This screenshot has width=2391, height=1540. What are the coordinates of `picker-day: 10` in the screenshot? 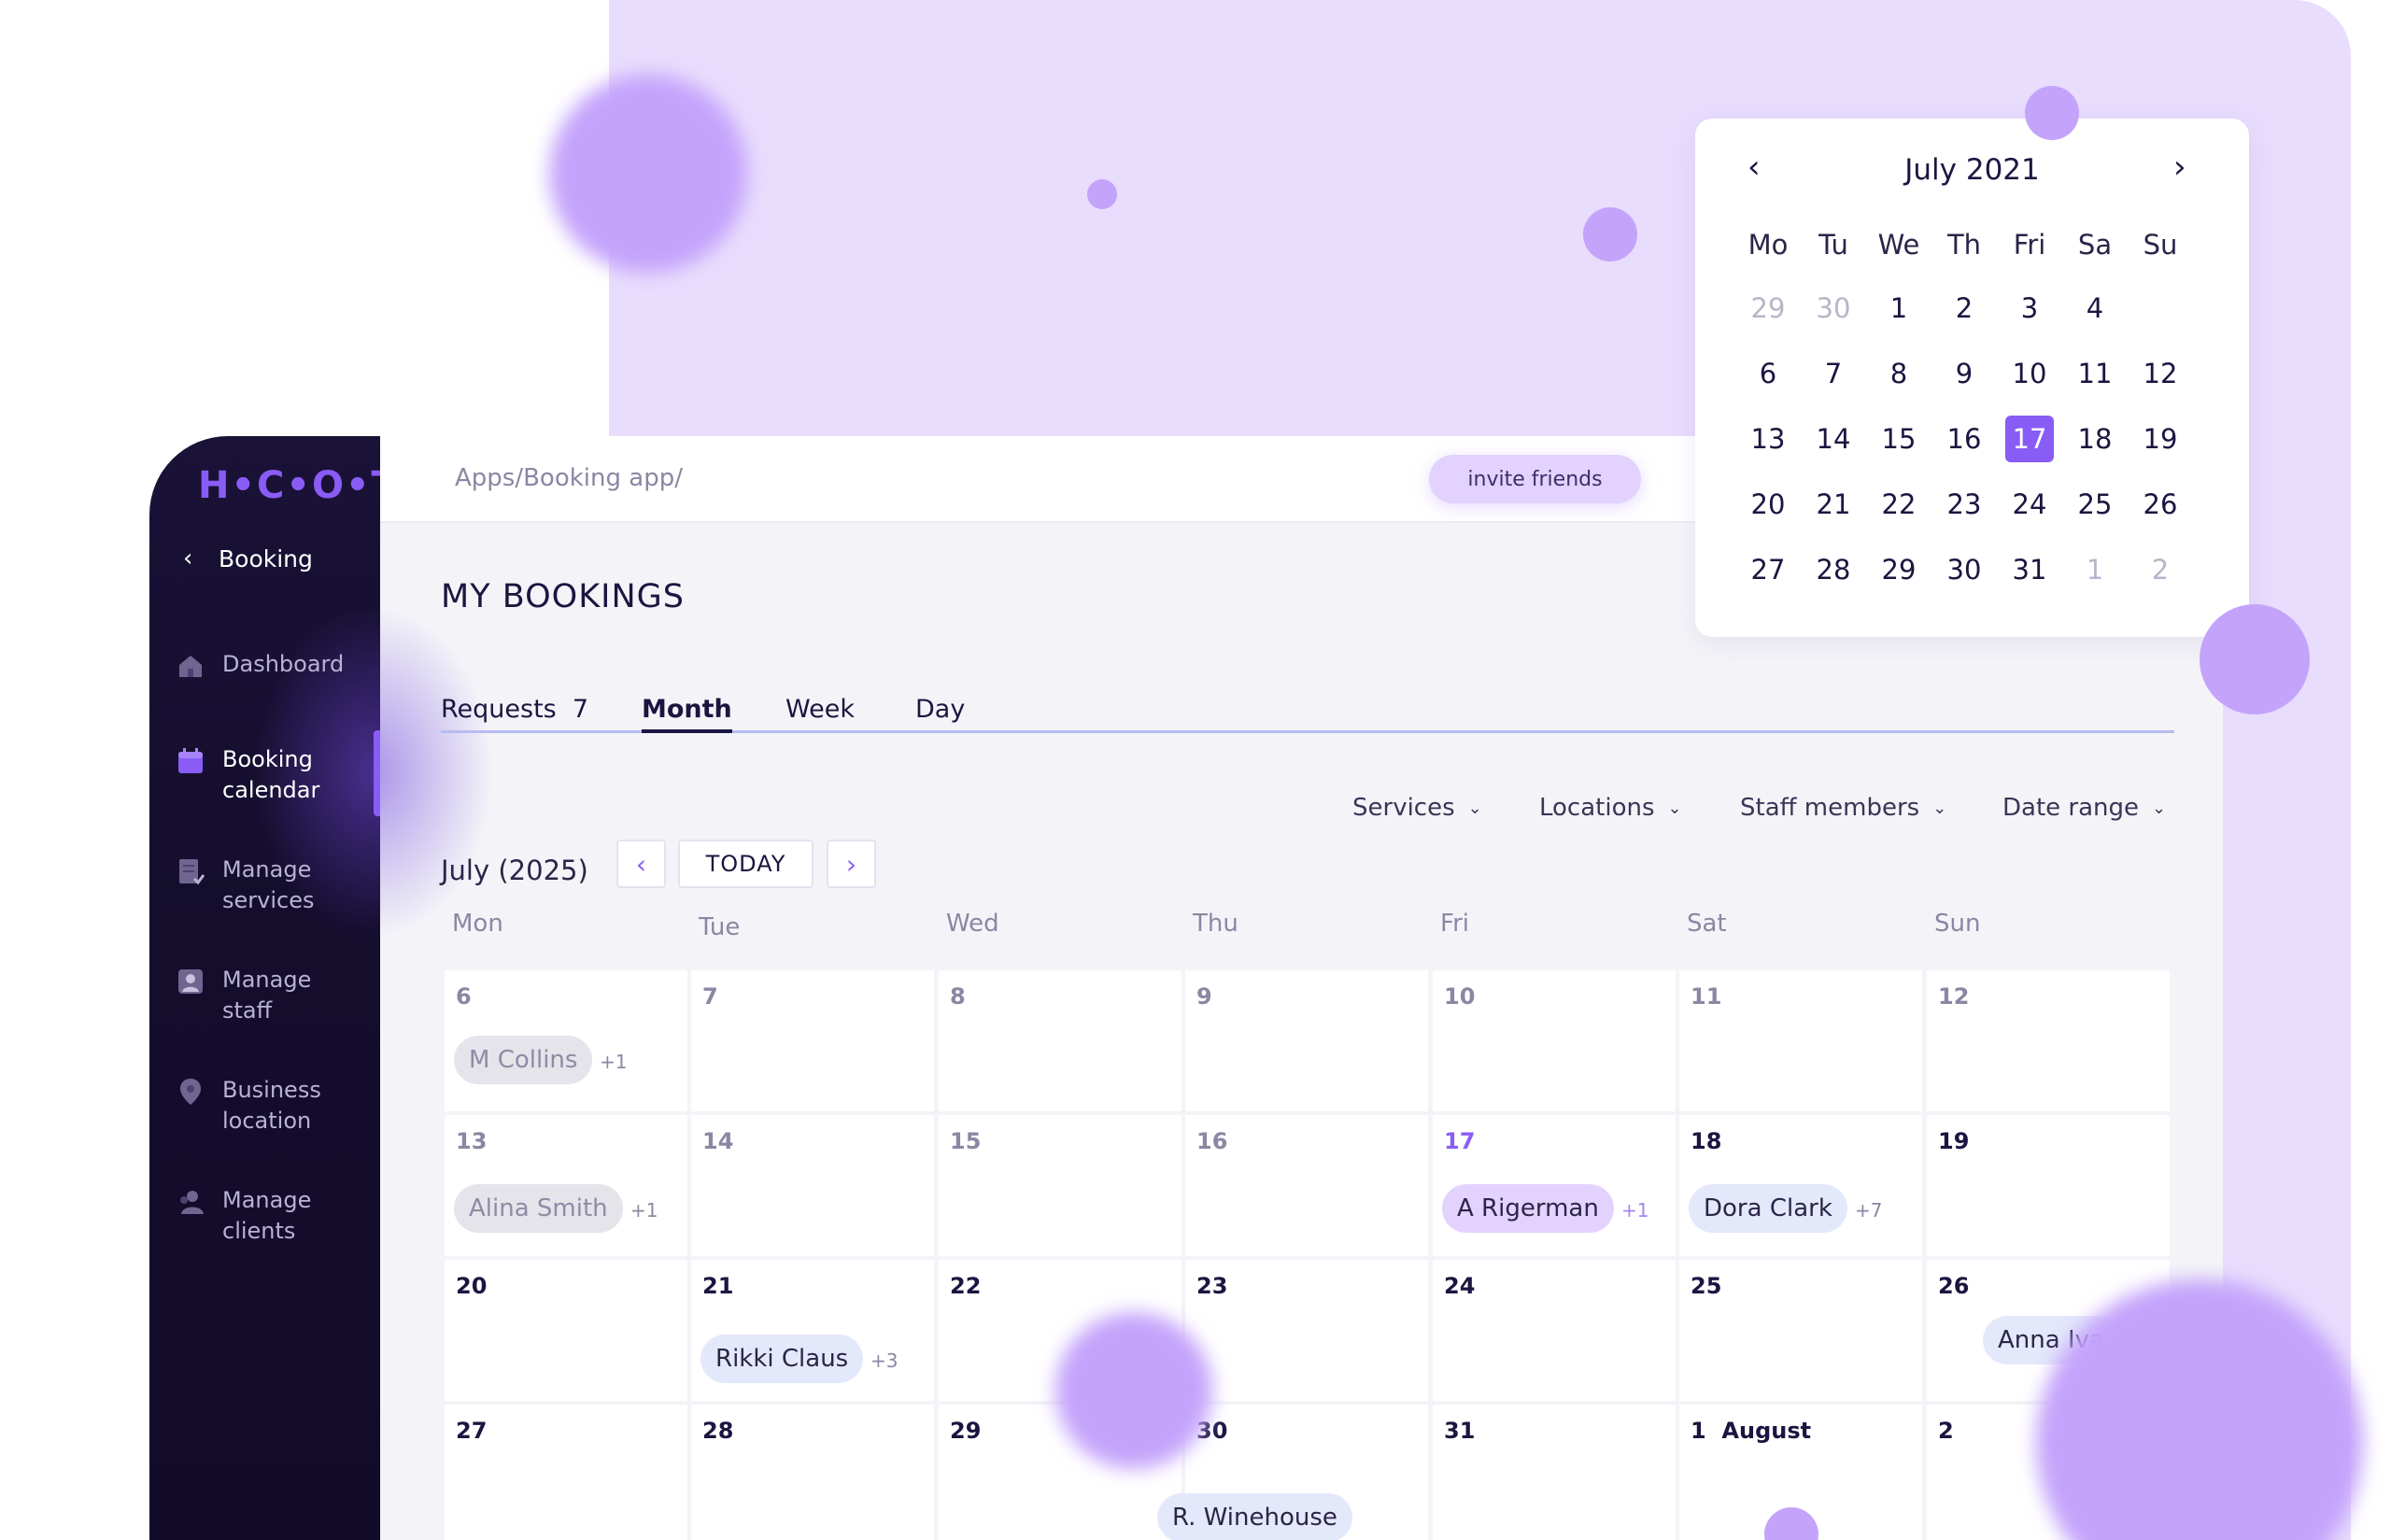 It's located at (2030, 374).